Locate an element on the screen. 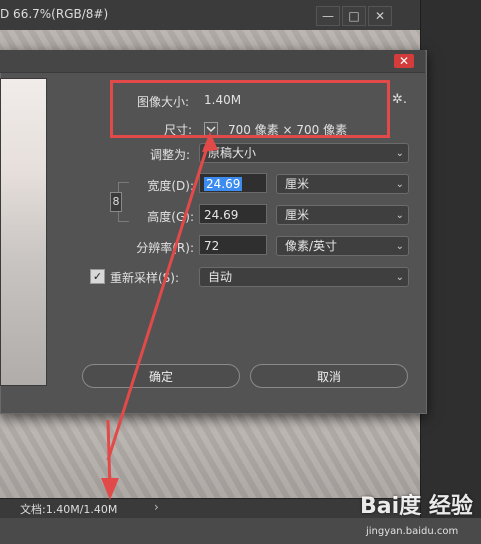  watermark-brand: Bai度 经验 is located at coordinates (416, 506).